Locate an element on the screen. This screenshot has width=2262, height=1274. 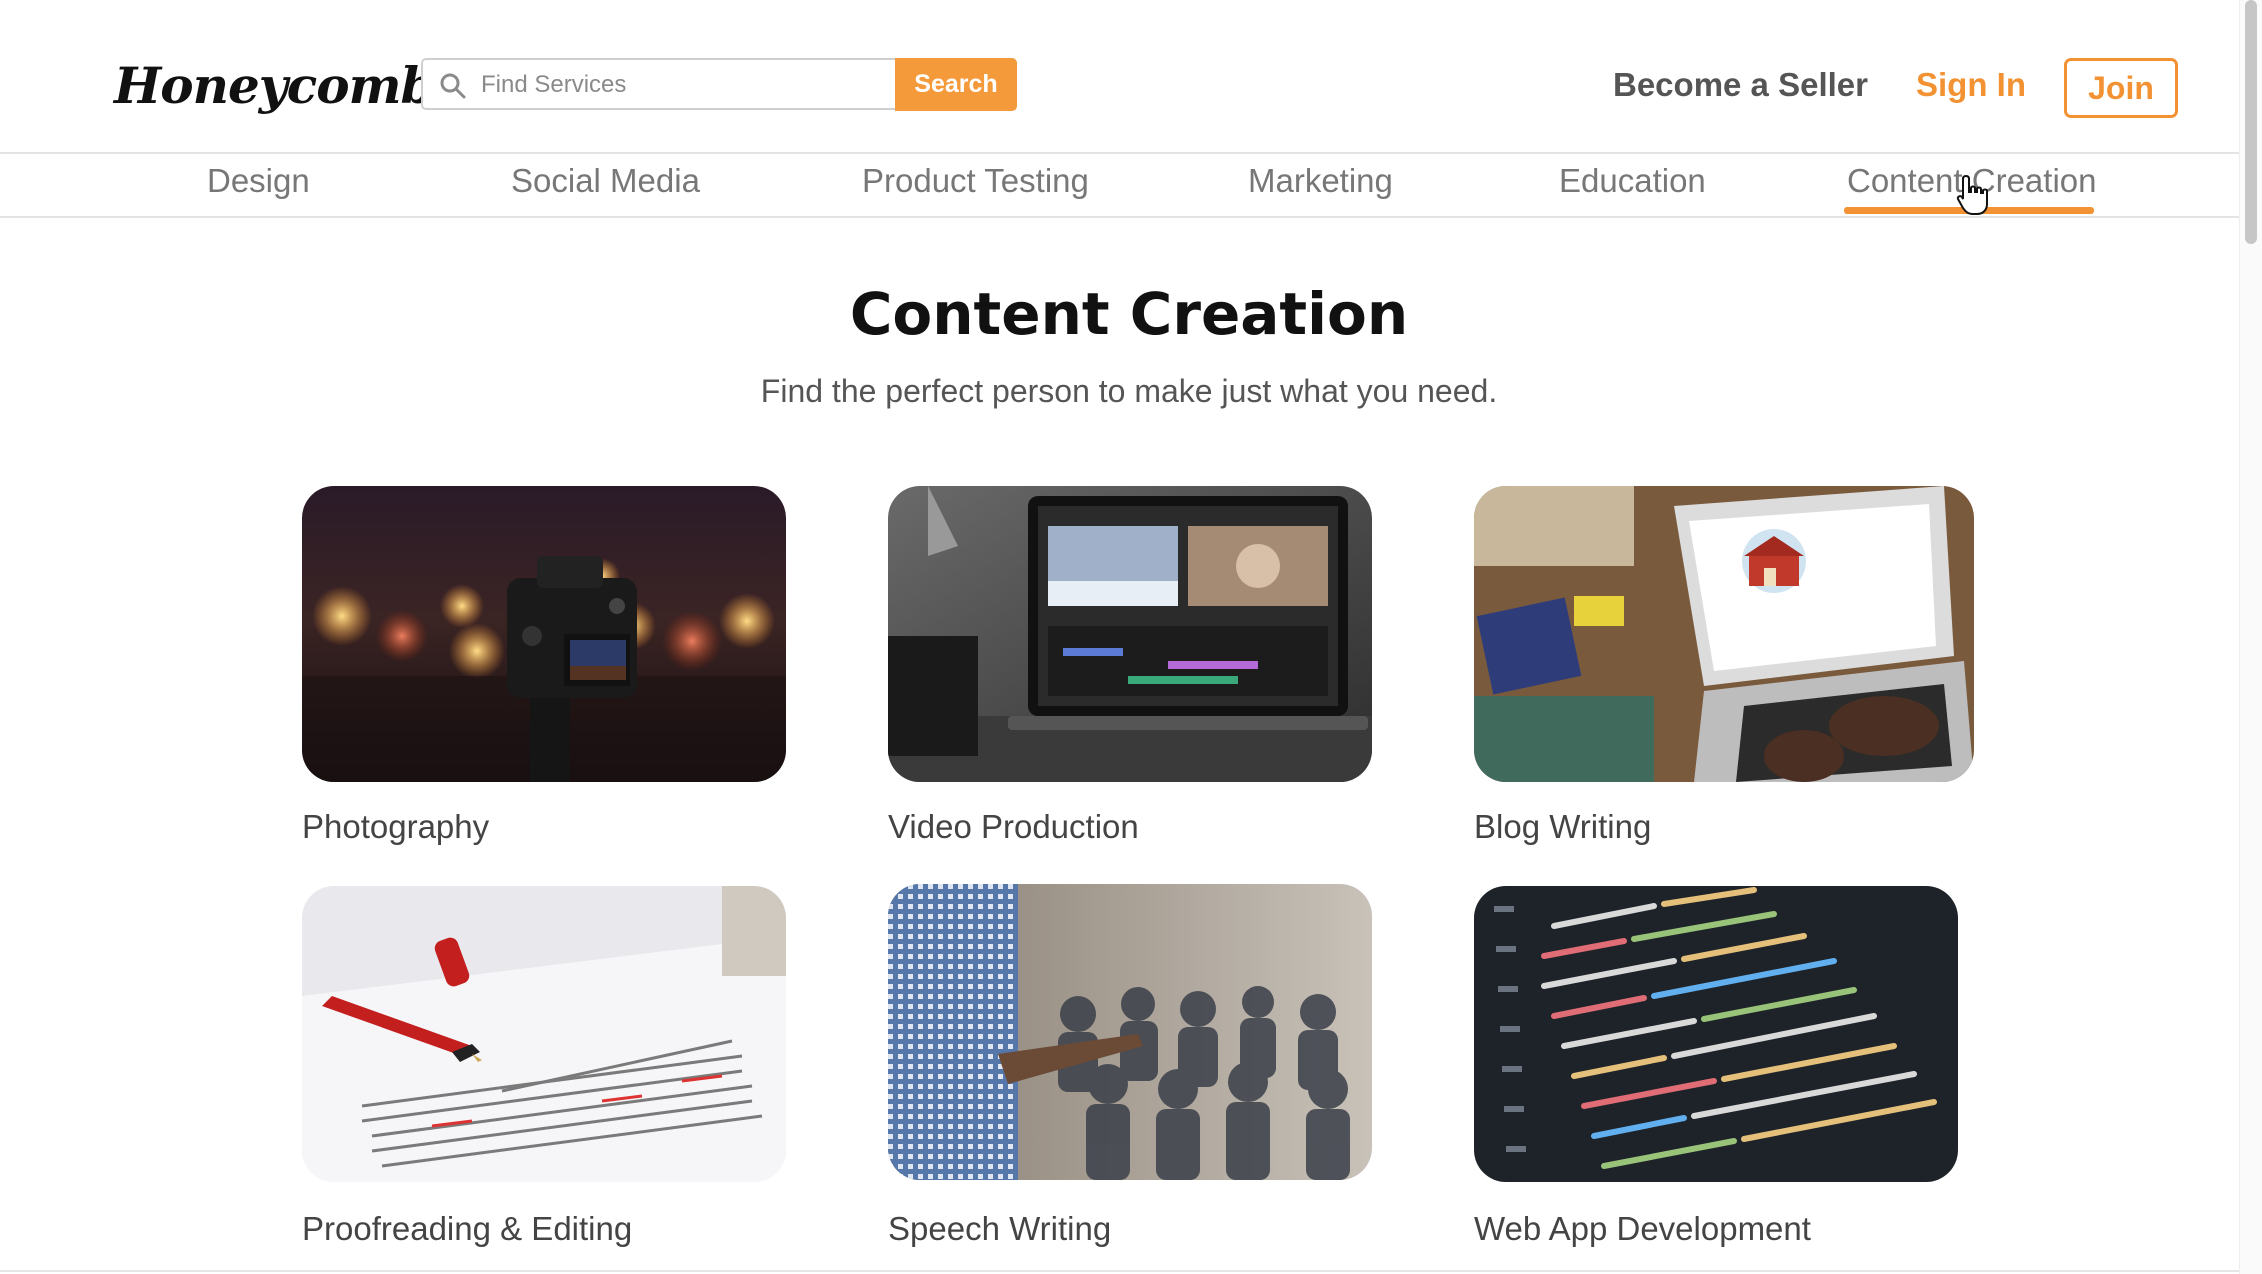
web-app-development-image is located at coordinates (1716, 1034).